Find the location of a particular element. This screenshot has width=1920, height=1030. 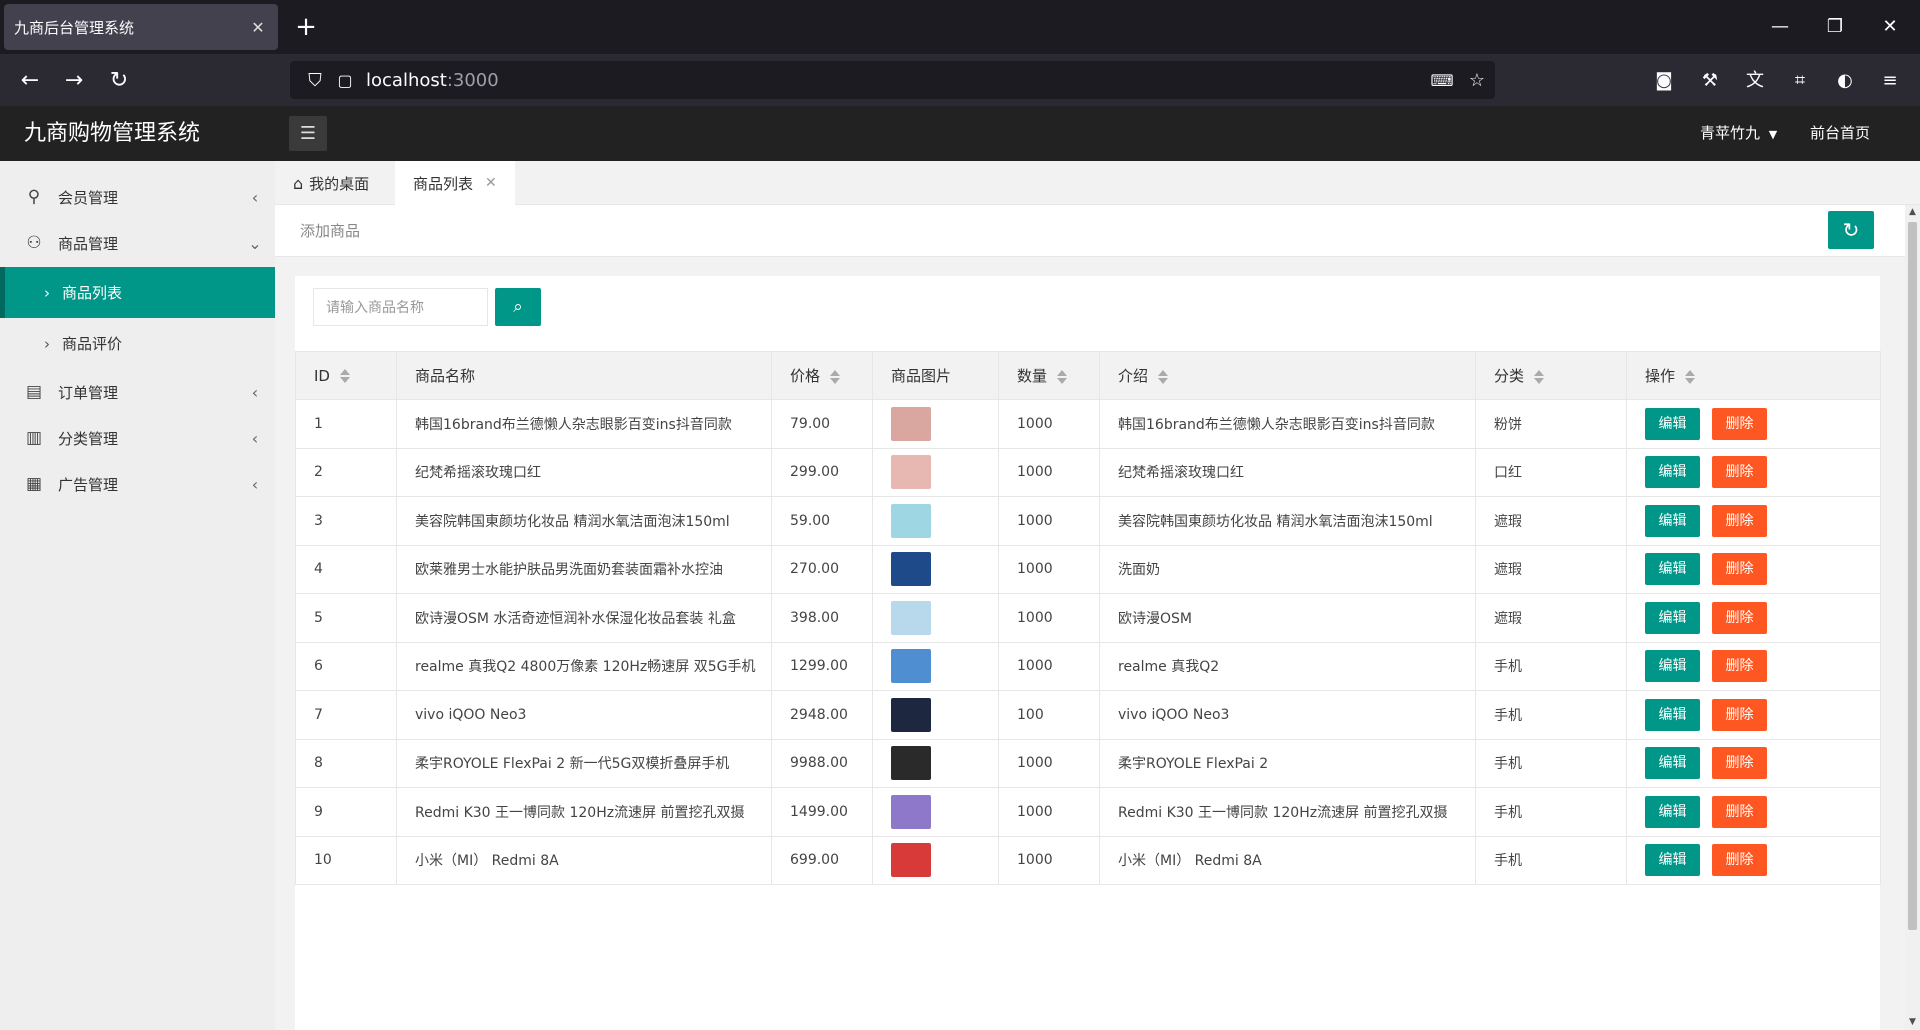

cell-image is located at coordinates (935, 424).